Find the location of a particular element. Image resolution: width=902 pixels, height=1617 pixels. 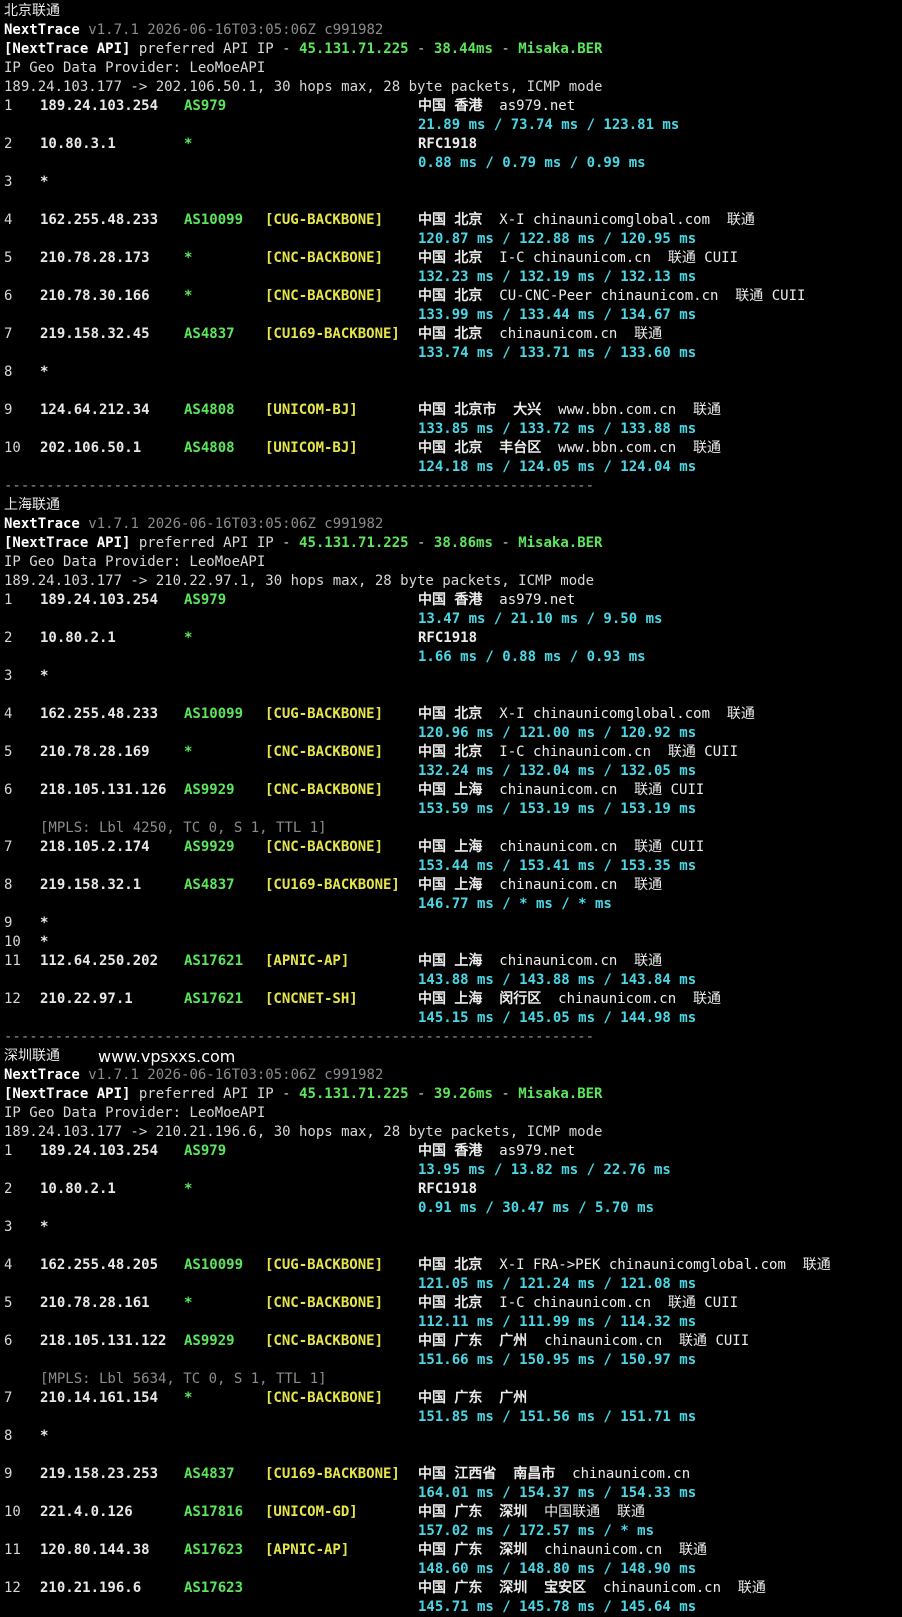

hop-location: 中国 上海 闵行区 is located at coordinates (480, 999).